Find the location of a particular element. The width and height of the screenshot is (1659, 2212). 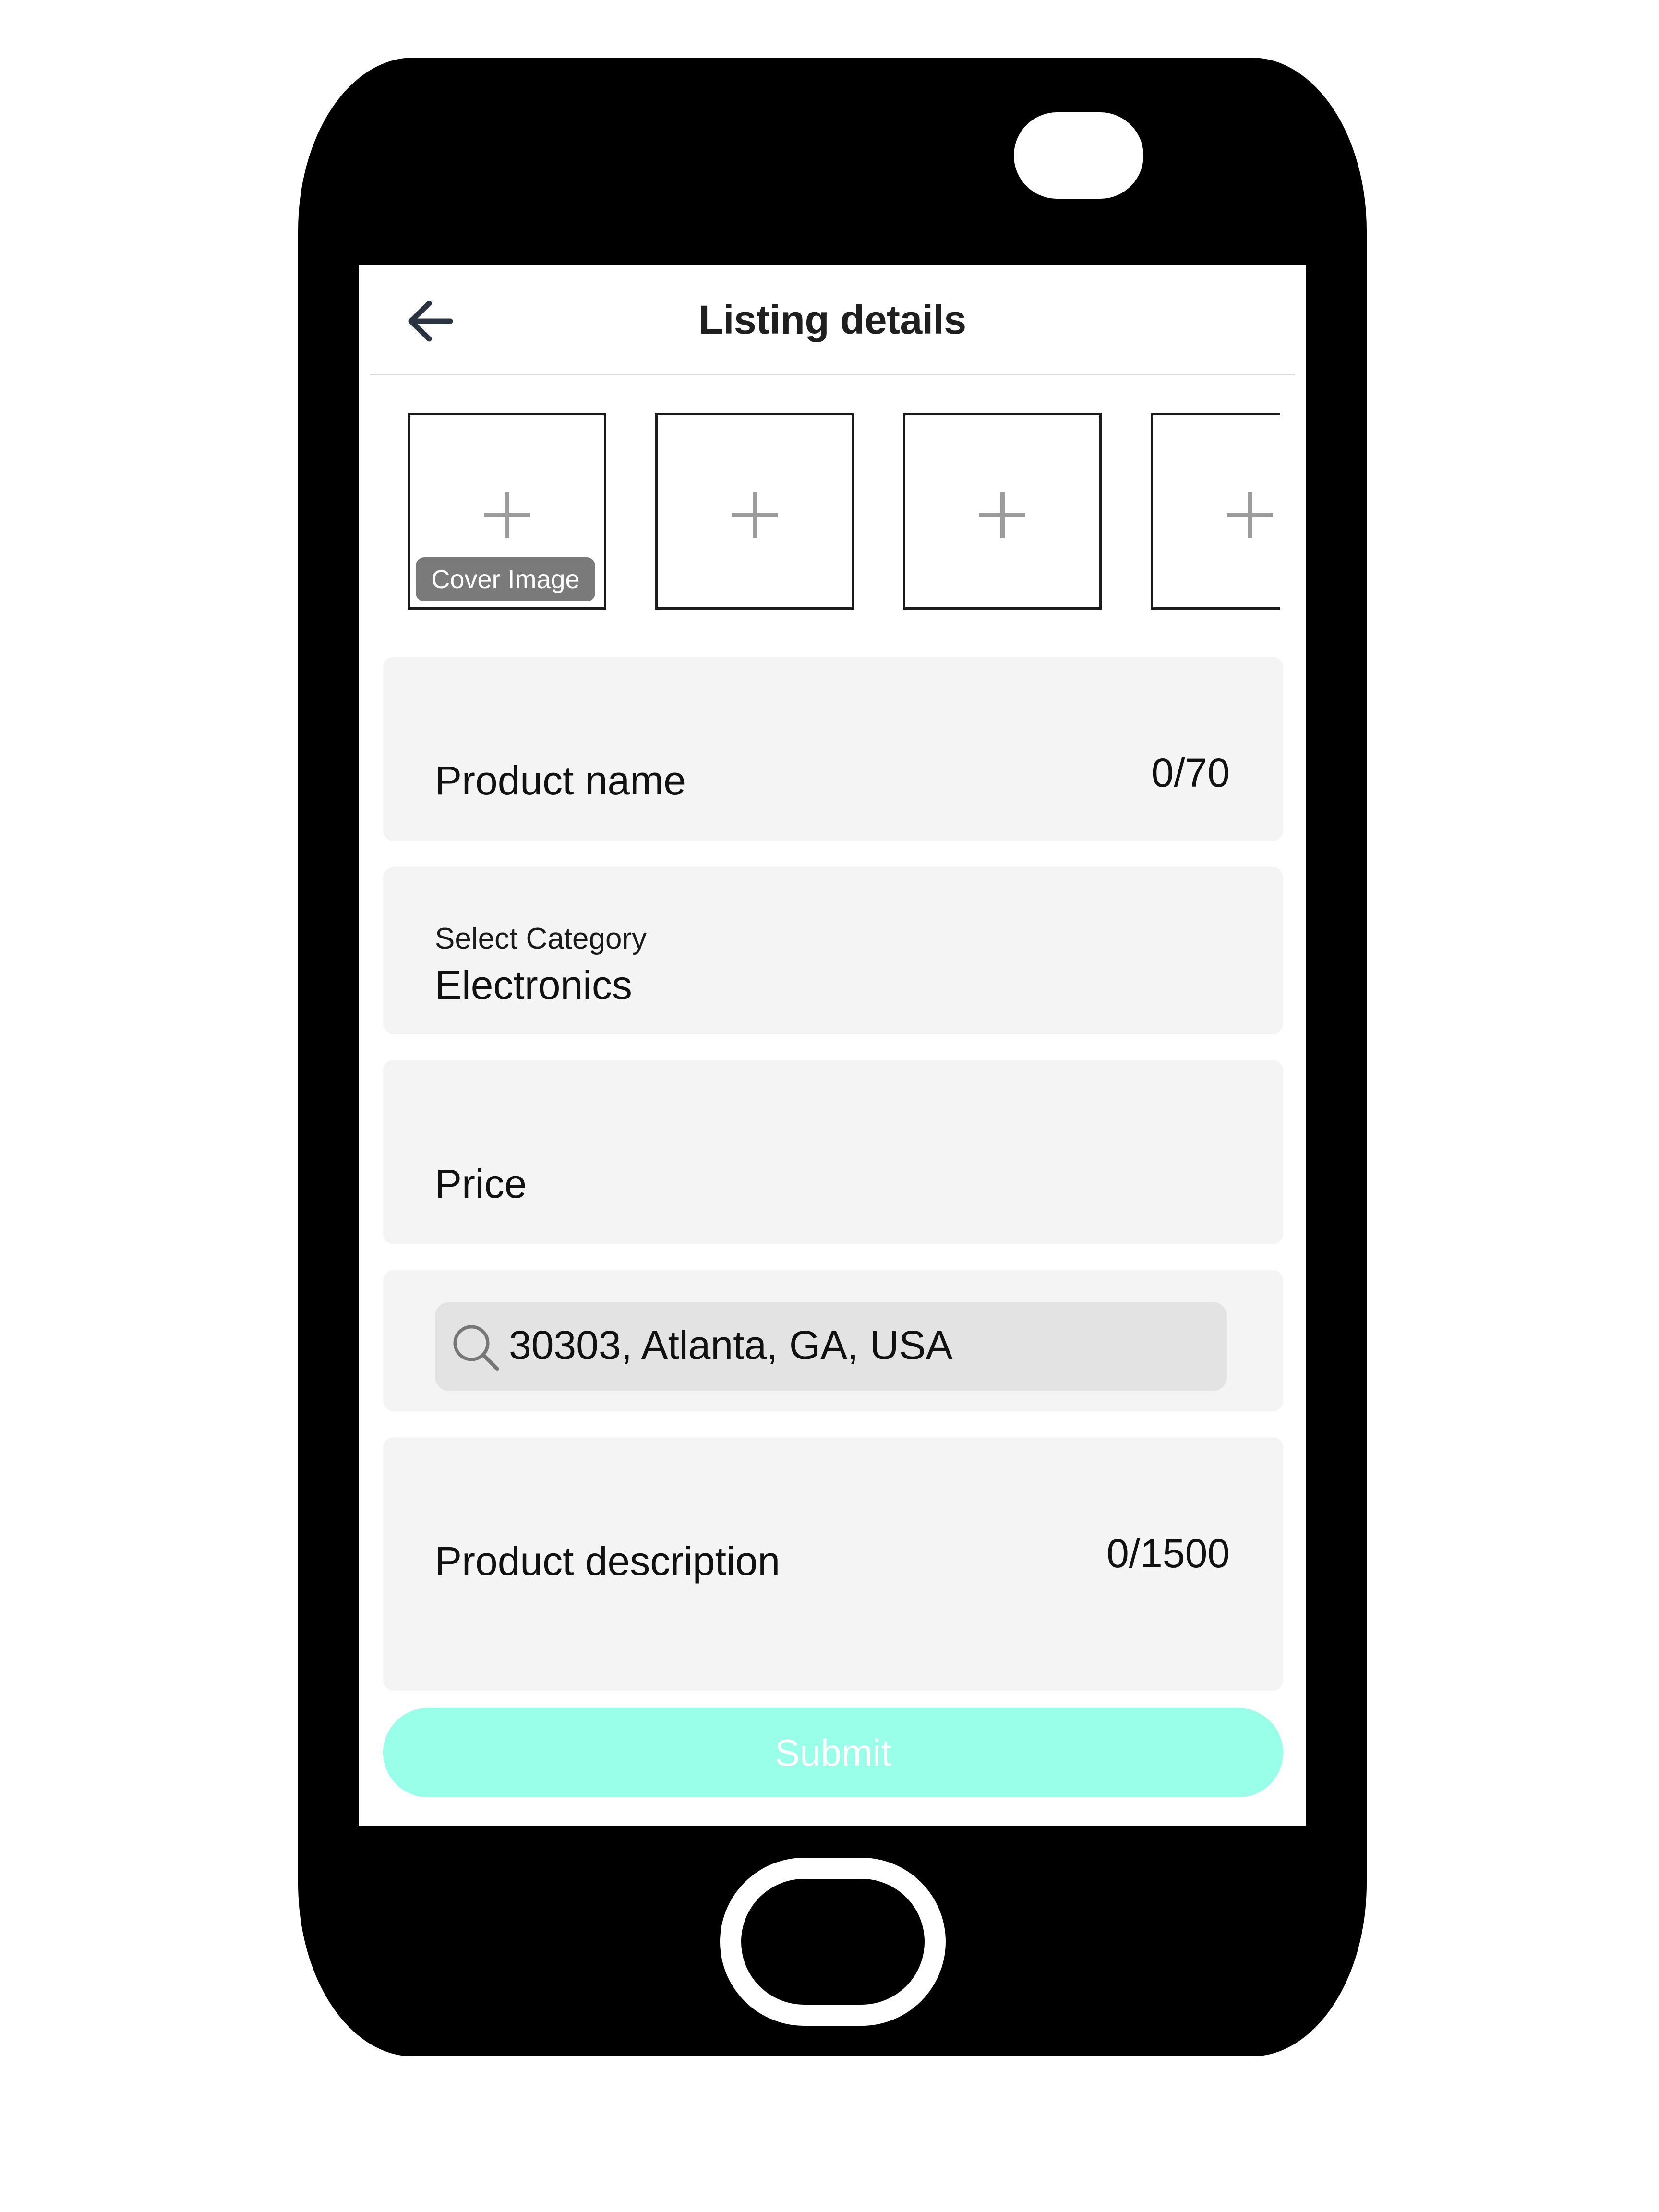

submit-button: Submit is located at coordinates (833, 1753).